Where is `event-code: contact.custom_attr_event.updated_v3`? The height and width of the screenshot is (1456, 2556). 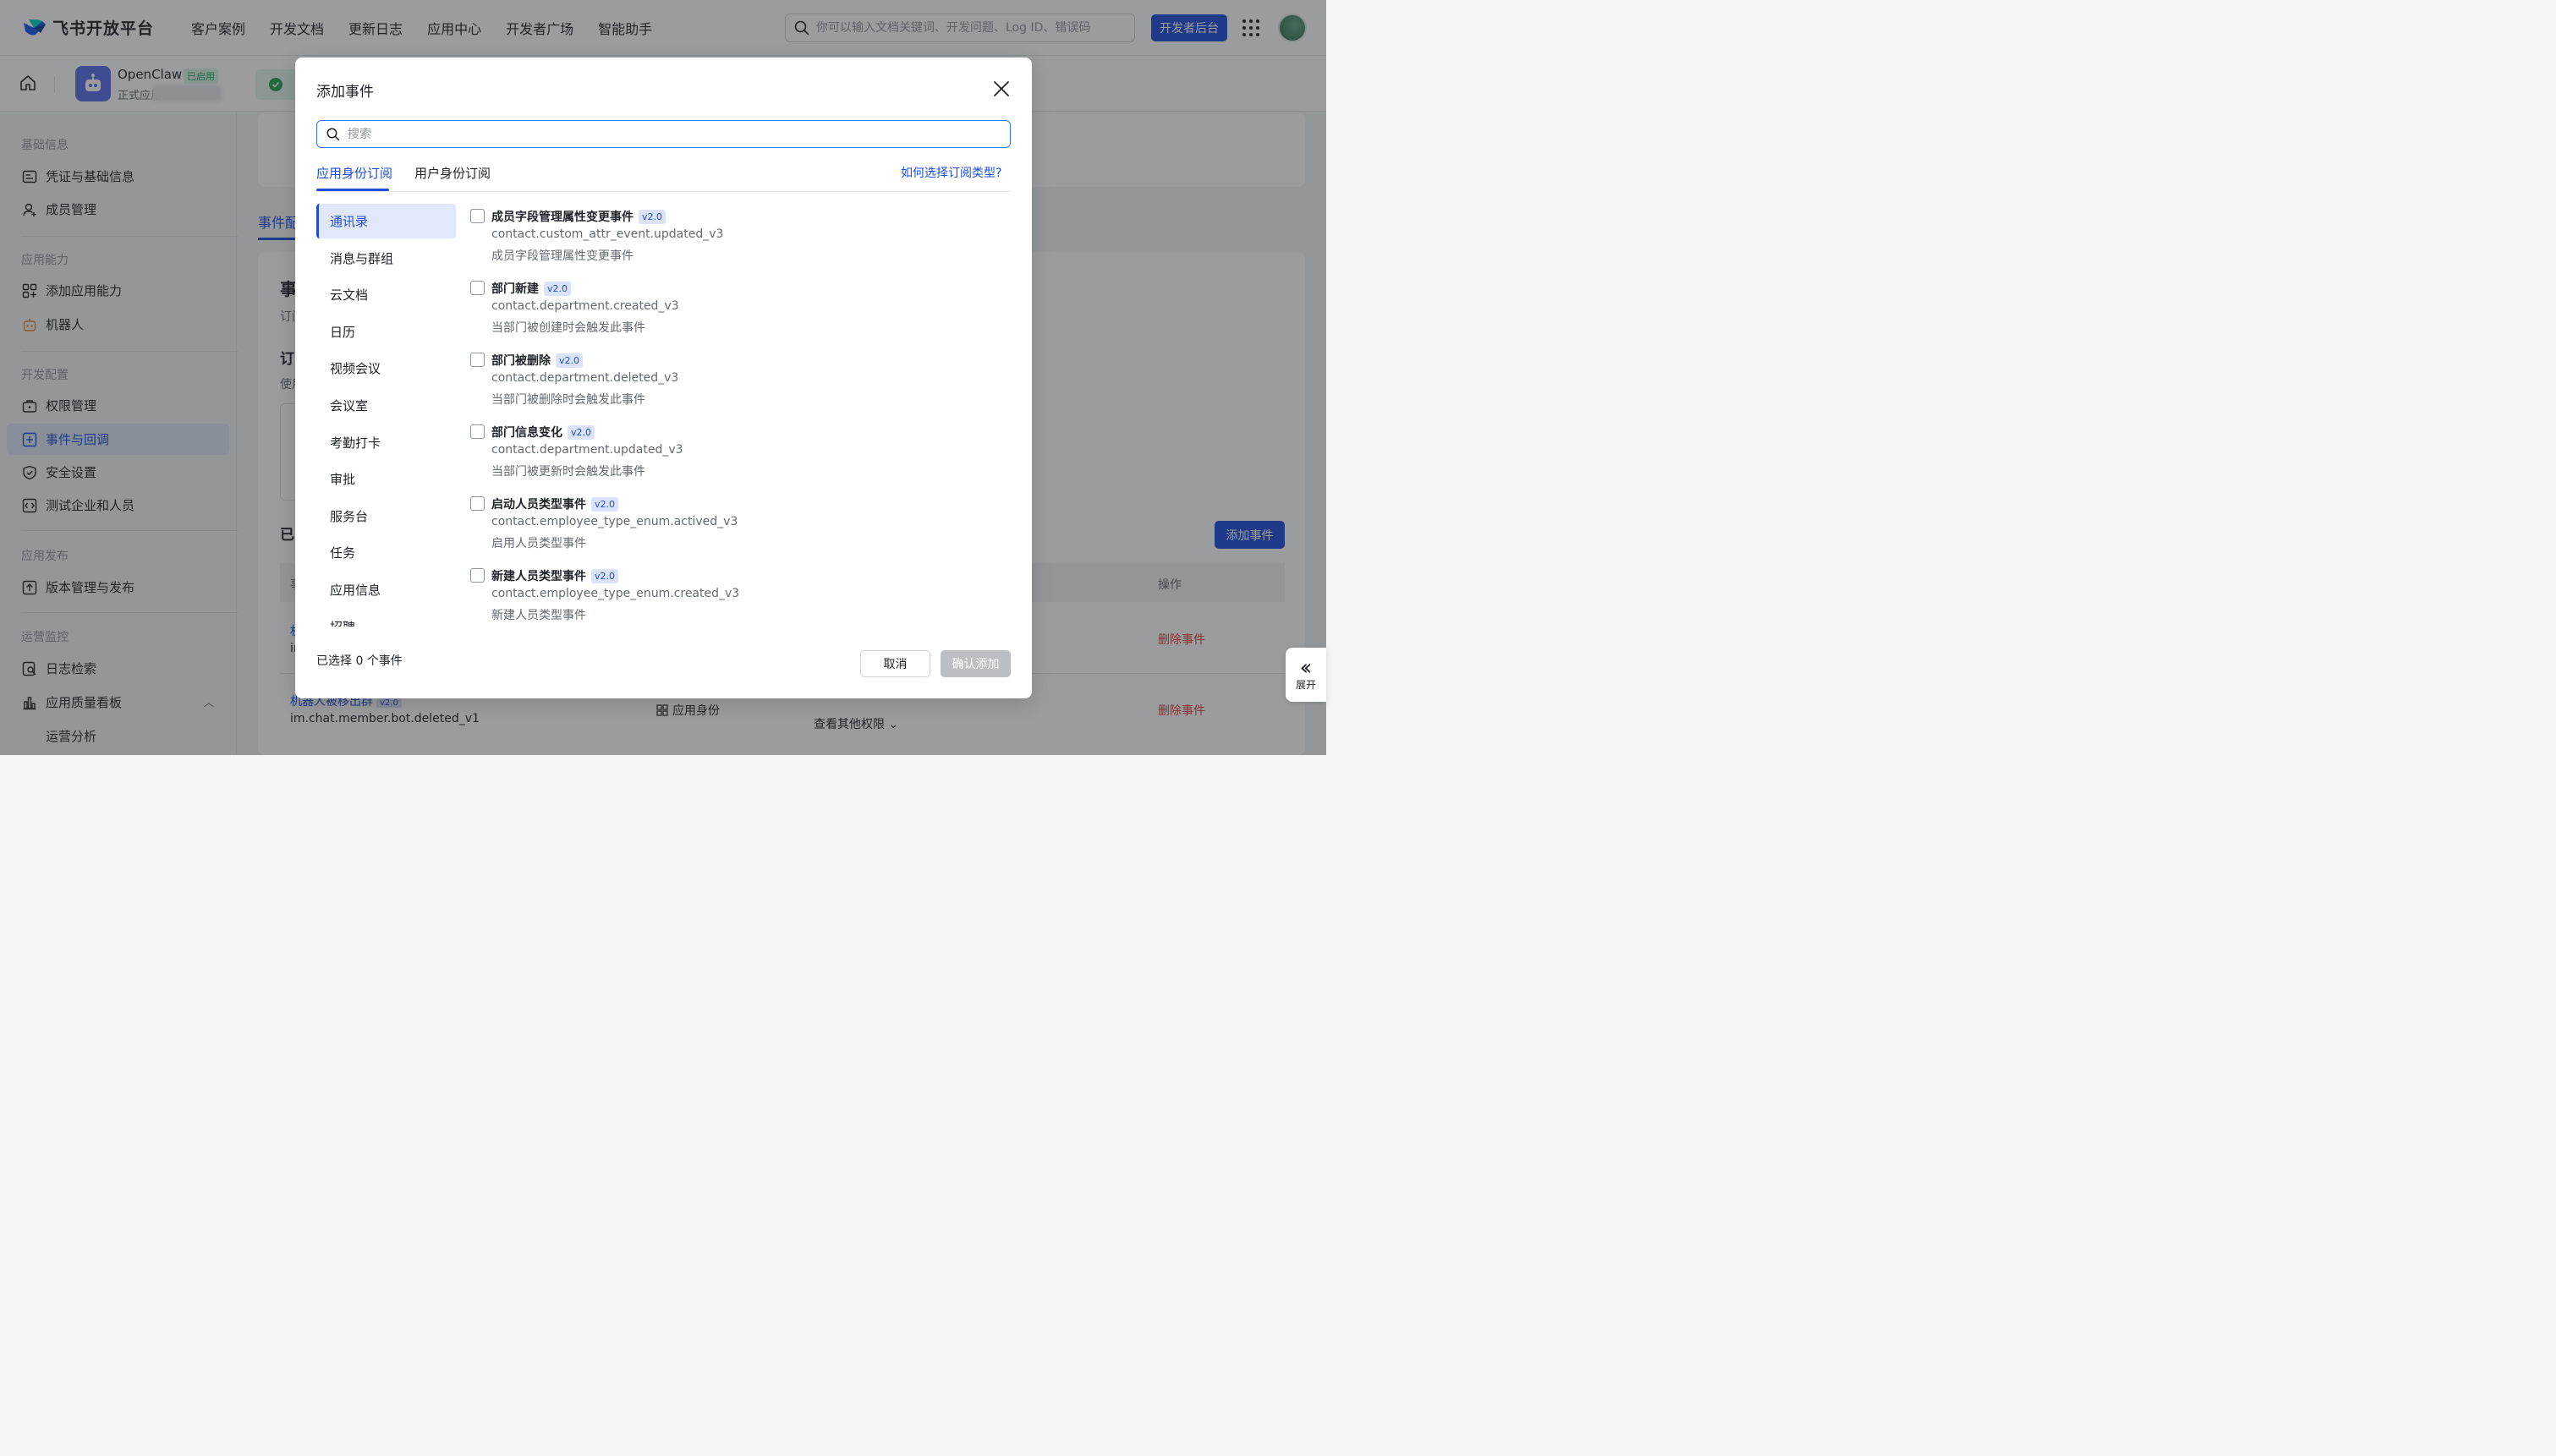 event-code: contact.custom_attr_event.updated_v3 is located at coordinates (607, 234).